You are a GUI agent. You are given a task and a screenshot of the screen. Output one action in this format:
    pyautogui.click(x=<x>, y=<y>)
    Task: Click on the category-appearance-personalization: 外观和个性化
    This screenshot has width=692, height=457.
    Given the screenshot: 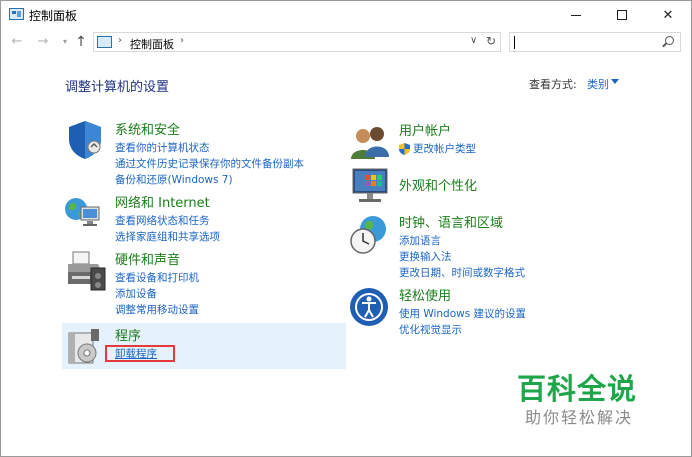 What is the action you would take?
    pyautogui.click(x=438, y=185)
    